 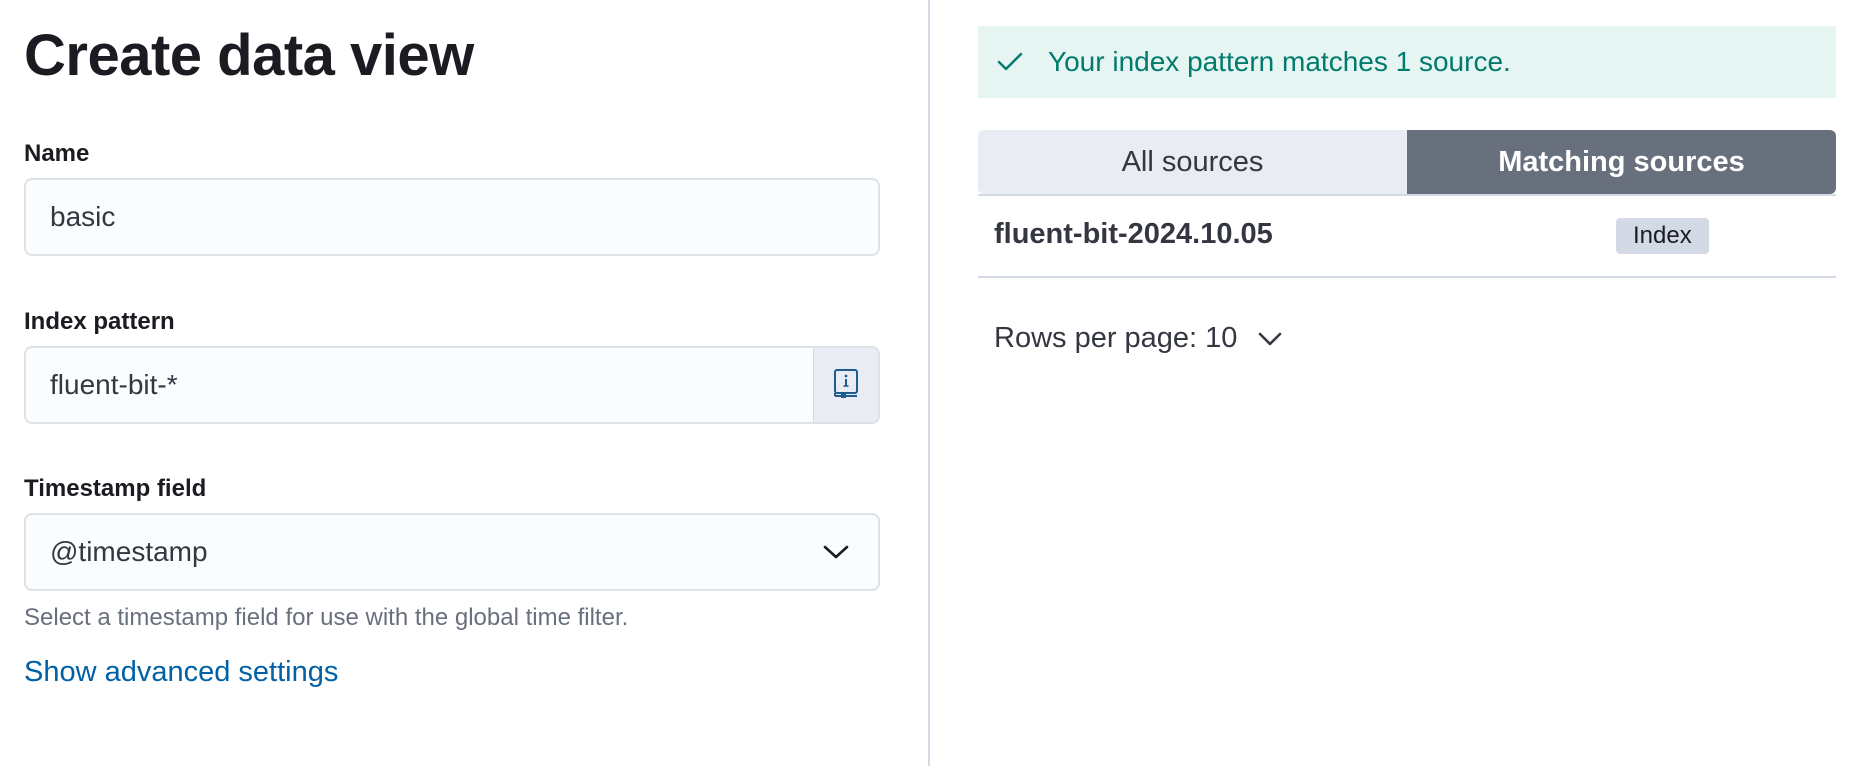 I want to click on timestamp-field-label: Timestamp field, so click(x=115, y=488).